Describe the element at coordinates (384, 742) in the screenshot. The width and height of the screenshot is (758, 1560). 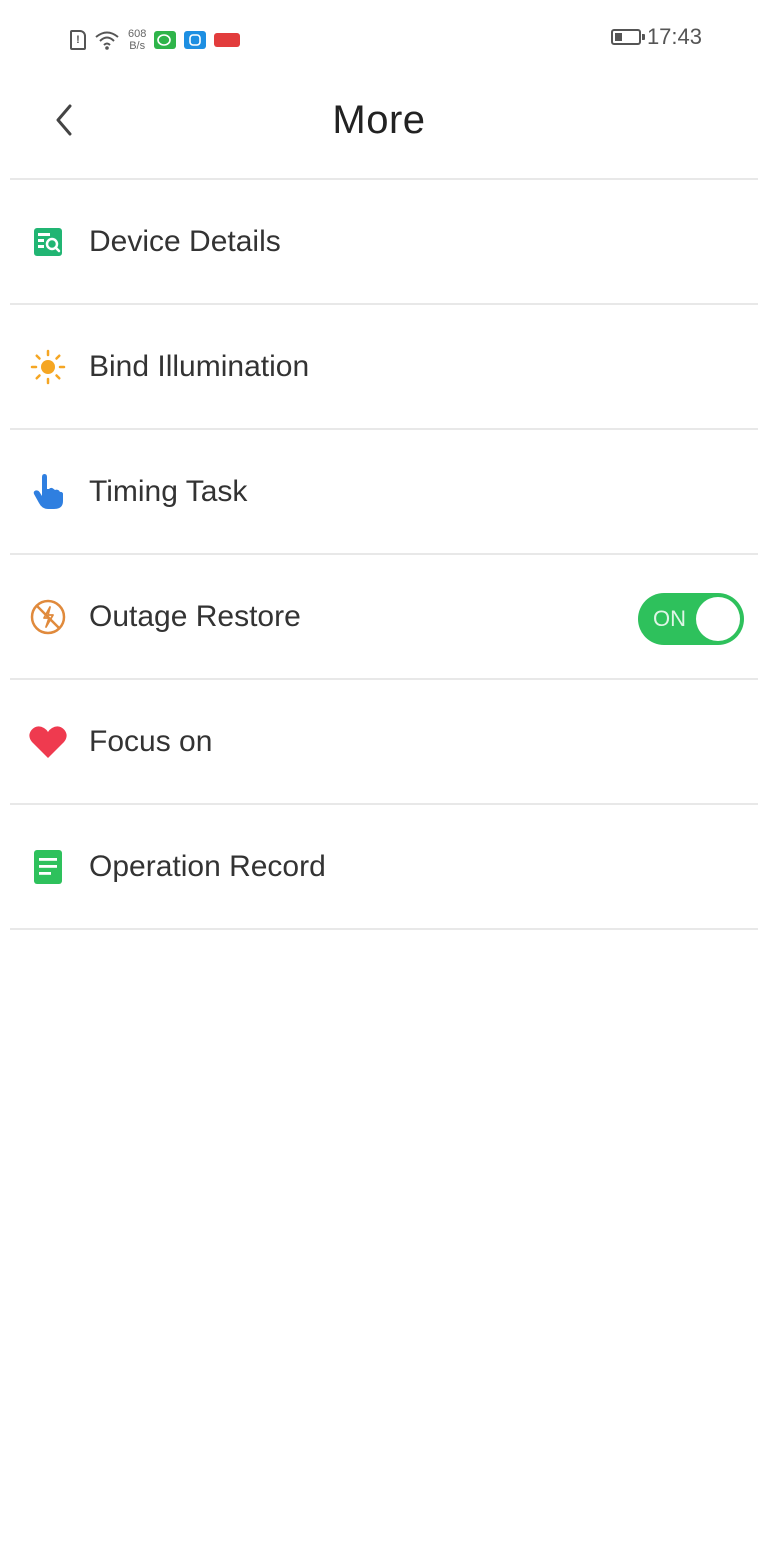
I see `menu-item-focus-on: Focus on` at that location.